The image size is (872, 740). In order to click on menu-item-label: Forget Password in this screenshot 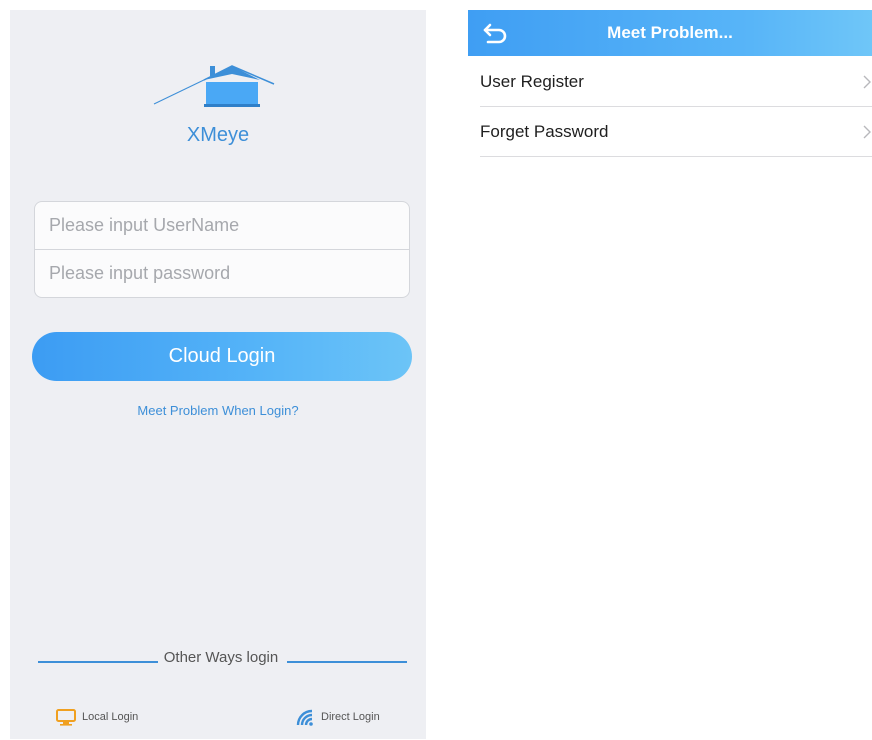, I will do `click(544, 131)`.